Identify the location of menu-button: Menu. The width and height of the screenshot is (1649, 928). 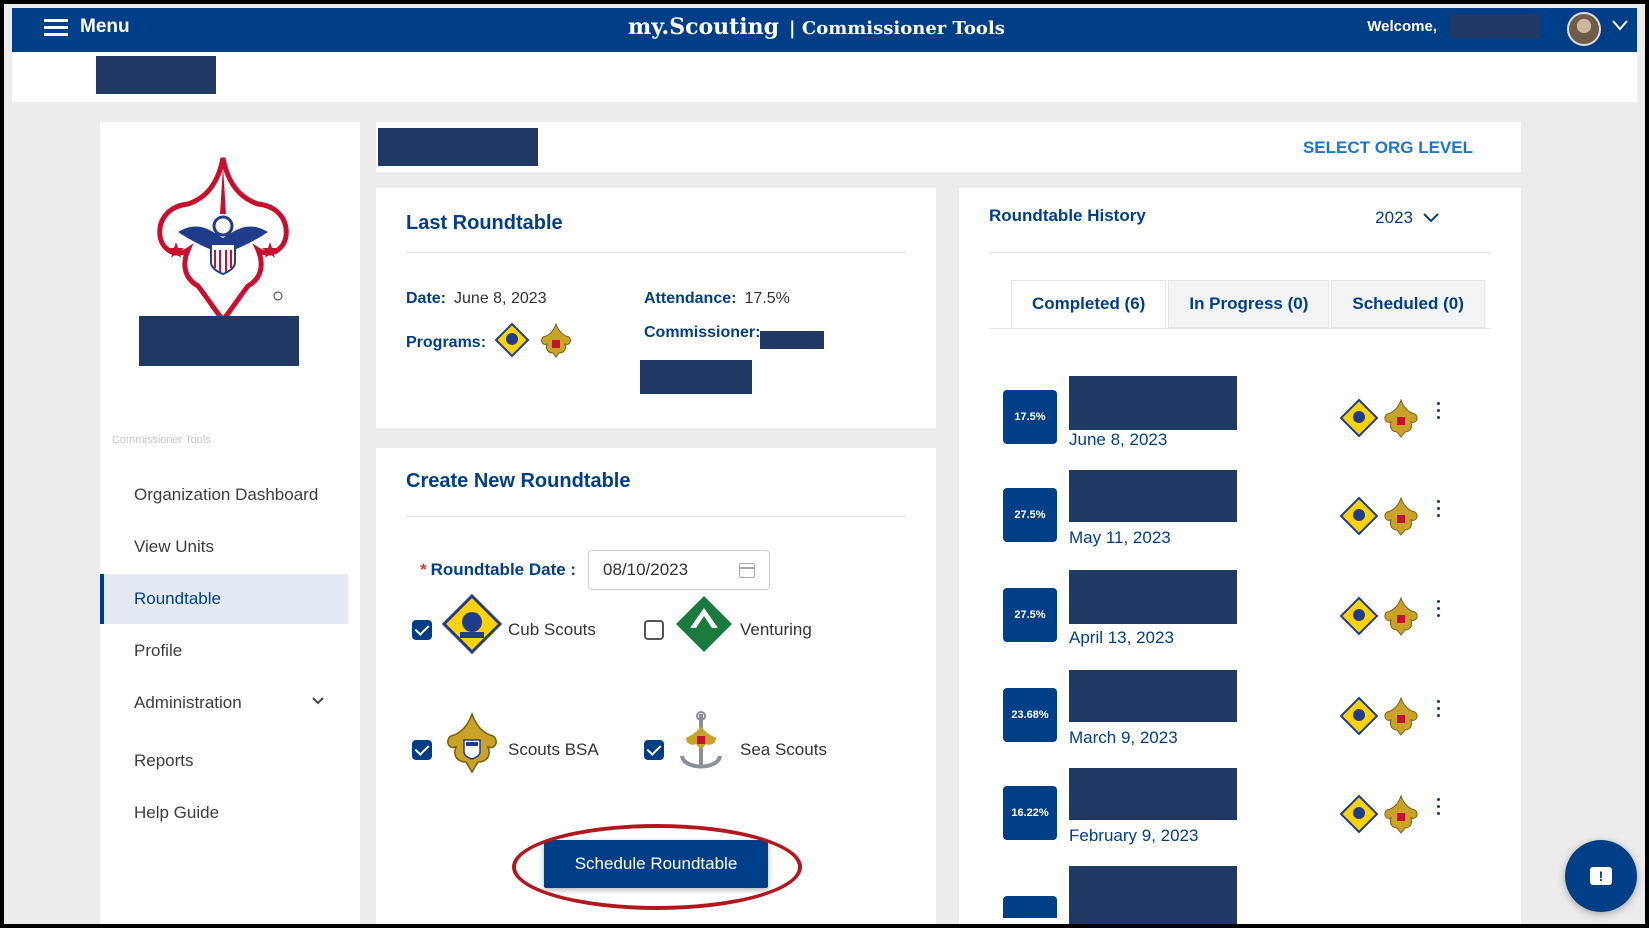
(87, 27).